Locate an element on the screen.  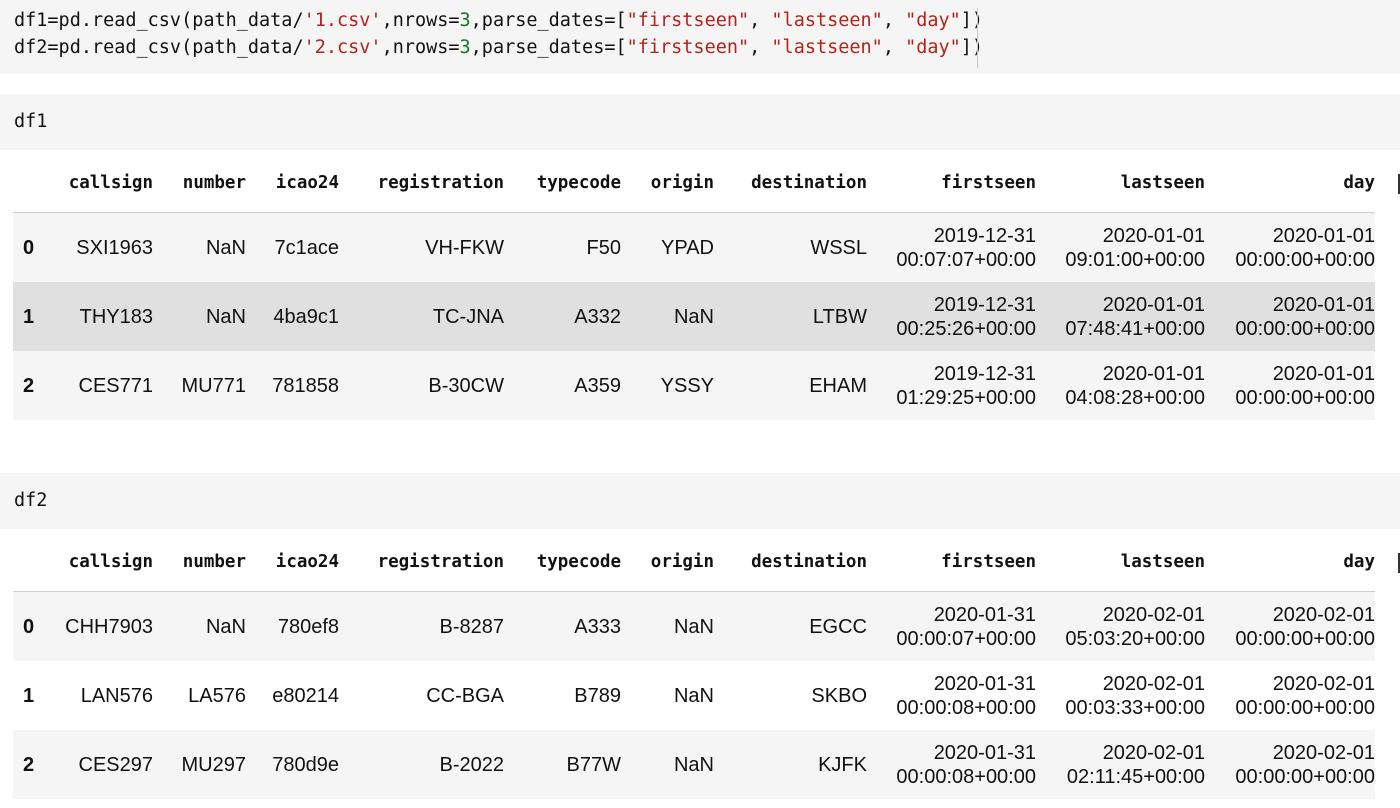
cell-firstseen: 2019-12-31 00:07:07+00:00 is located at coordinates (951, 247).